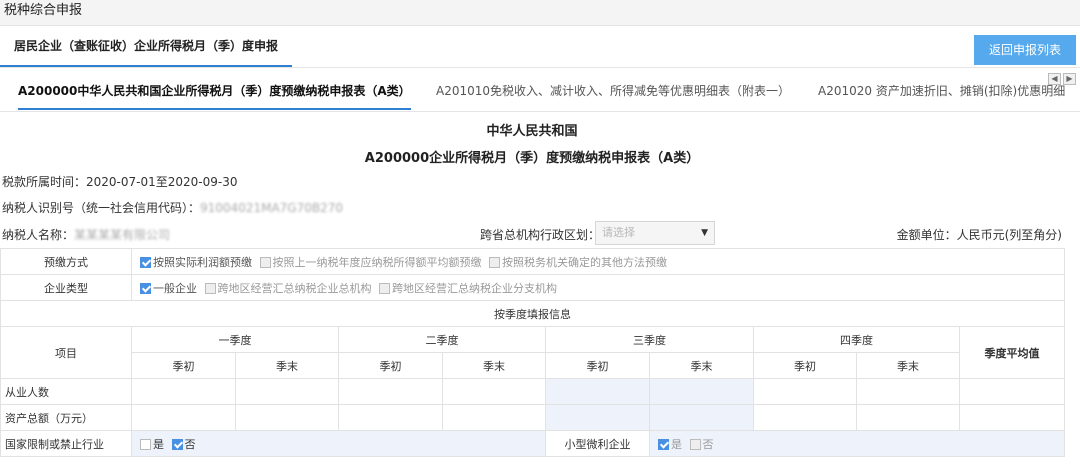  What do you see at coordinates (597, 443) in the screenshot?
I see `small-enterprise-label: 小型微利企业` at bounding box center [597, 443].